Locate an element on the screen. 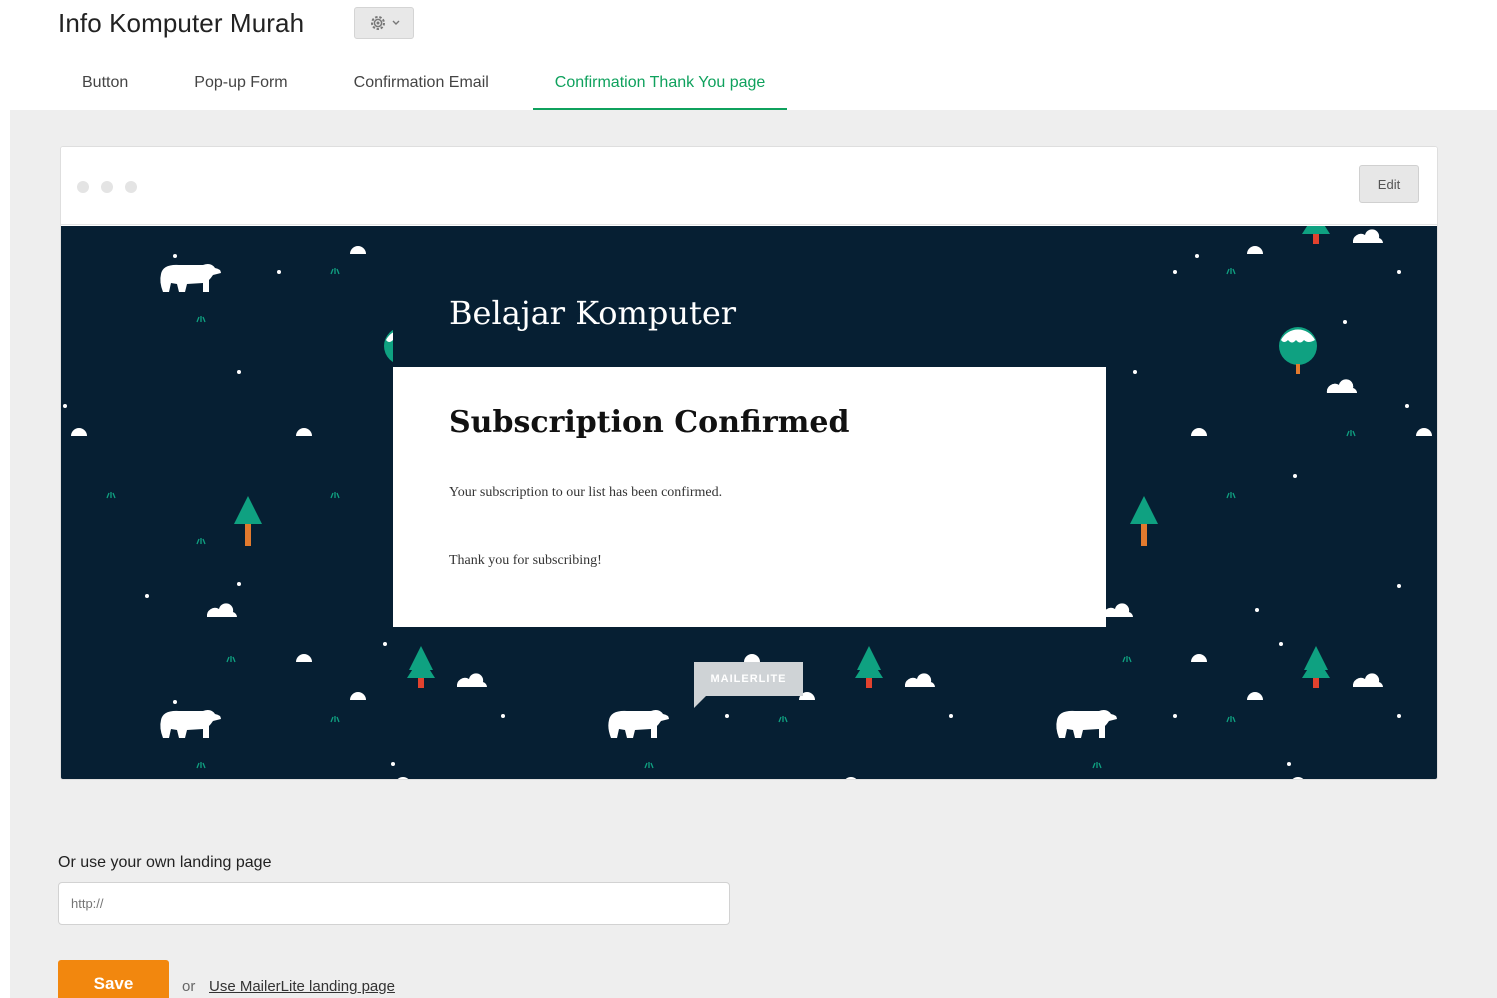 This screenshot has width=1497, height=998. caret-down-icon is located at coordinates (396, 23).